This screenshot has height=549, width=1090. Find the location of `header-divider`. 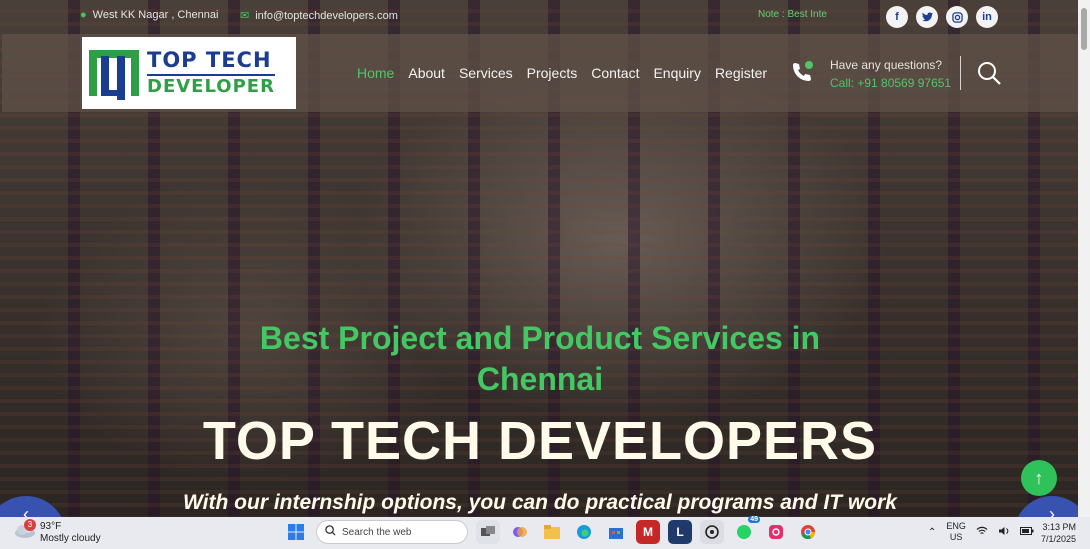

header-divider is located at coordinates (960, 73).